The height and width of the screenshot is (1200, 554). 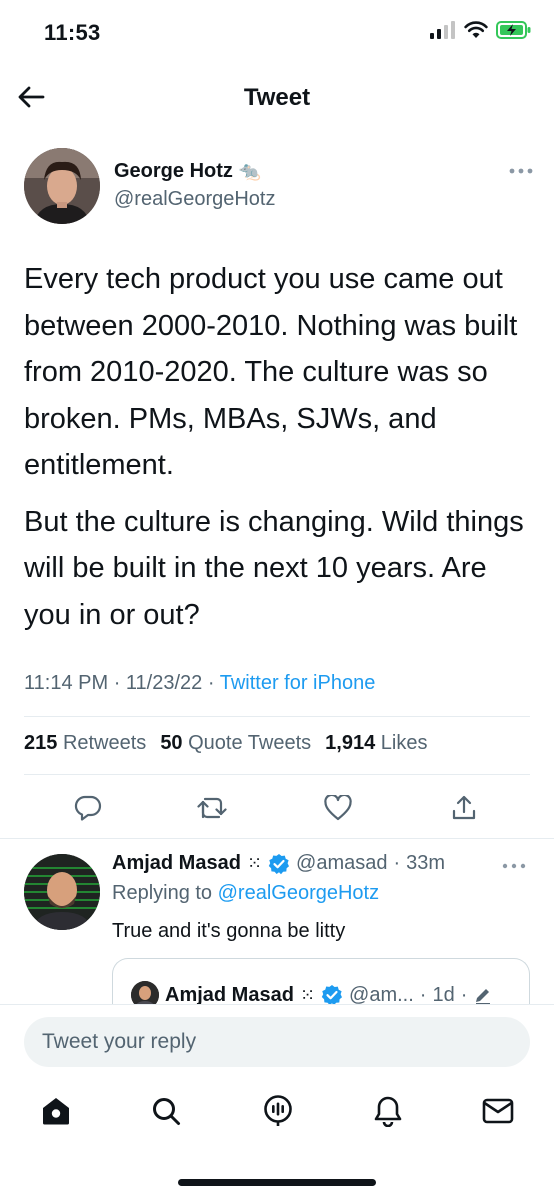 I want to click on heart-icon, so click(x=338, y=808).